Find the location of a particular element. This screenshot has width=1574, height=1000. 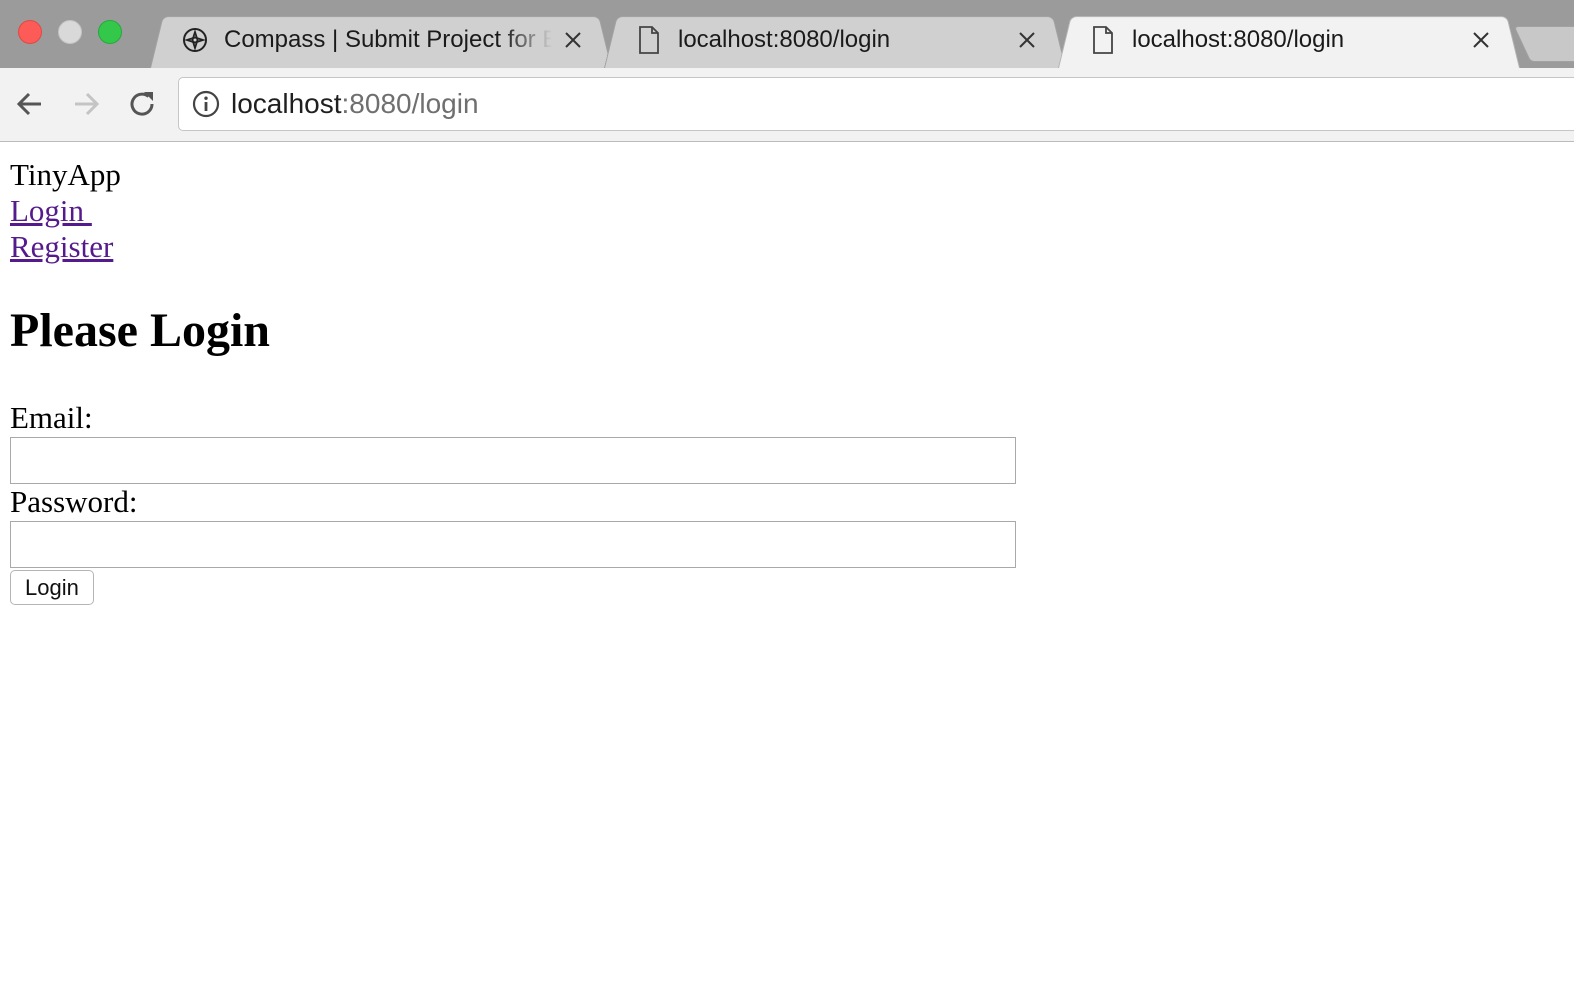

window-close-button is located at coordinates (30, 32).